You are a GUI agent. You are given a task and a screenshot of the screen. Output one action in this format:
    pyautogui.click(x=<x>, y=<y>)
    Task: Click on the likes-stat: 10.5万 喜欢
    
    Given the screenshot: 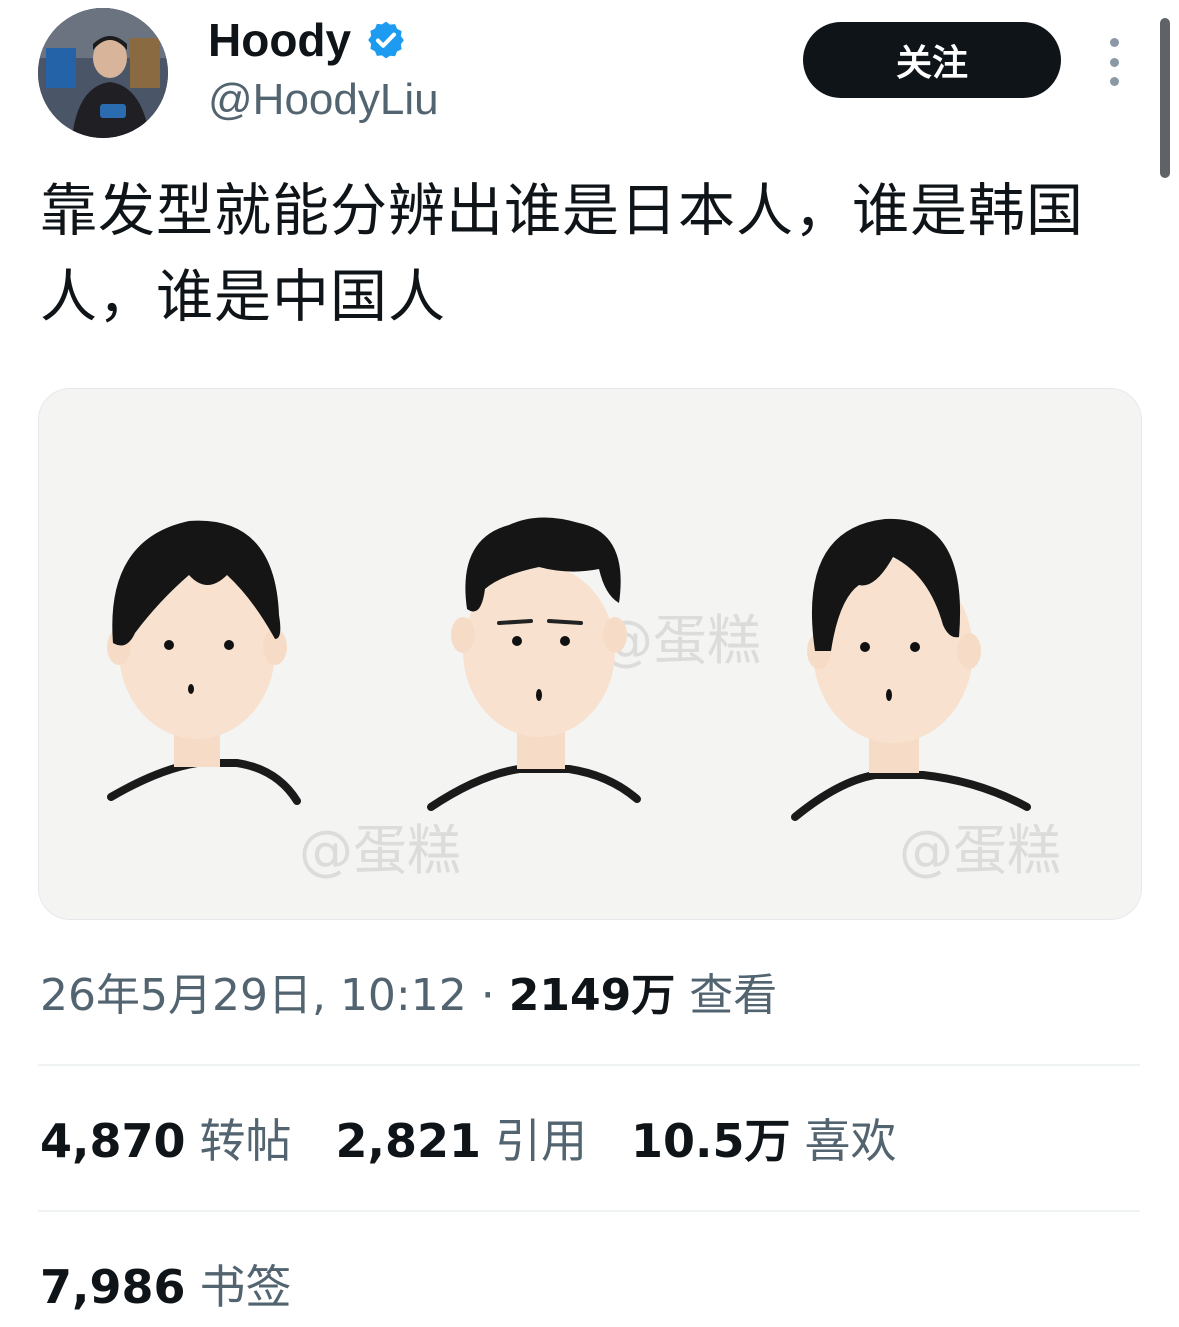 What is the action you would take?
    pyautogui.click(x=764, y=1141)
    